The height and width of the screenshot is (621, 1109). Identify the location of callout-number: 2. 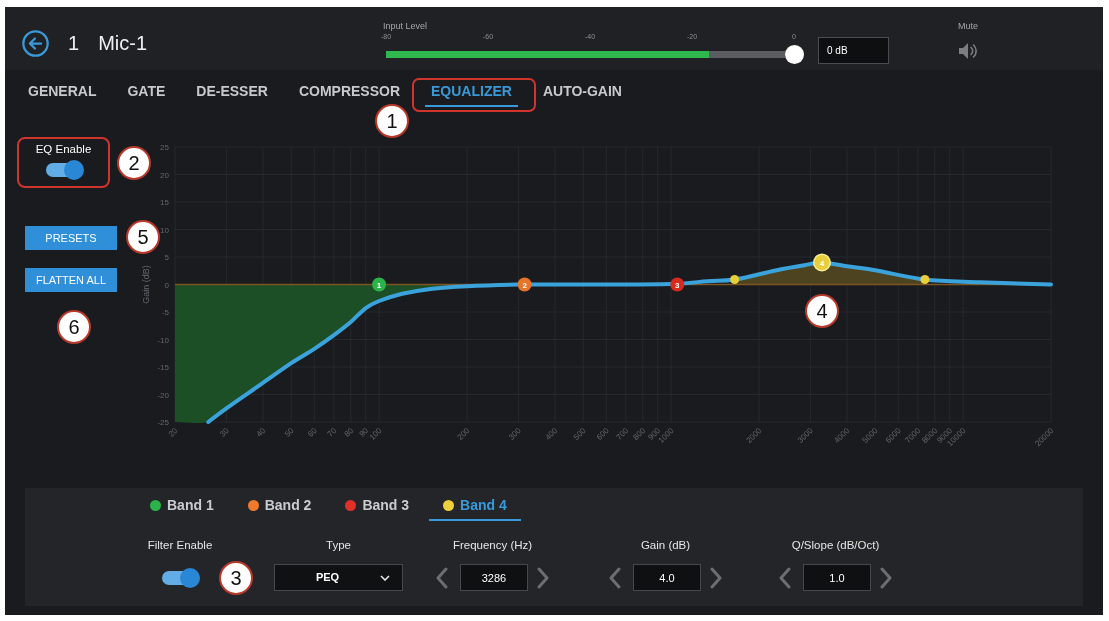
(134, 163).